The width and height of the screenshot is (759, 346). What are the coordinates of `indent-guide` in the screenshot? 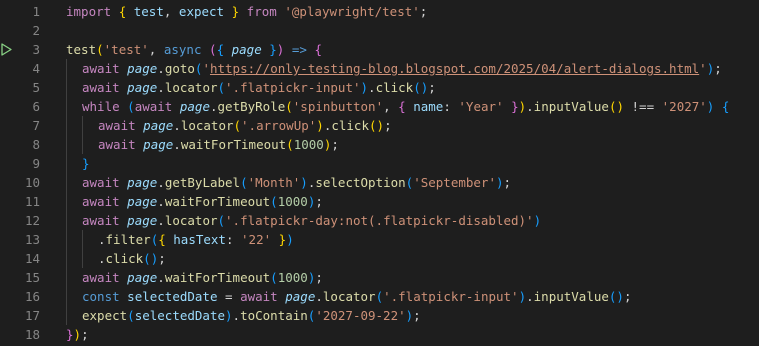 It's located at (82, 239).